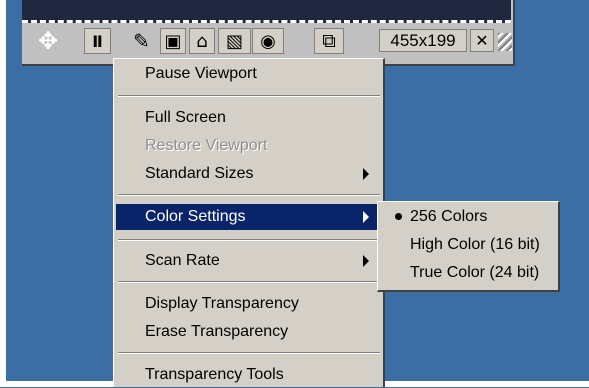 The height and width of the screenshot is (388, 589). I want to click on viewport-window: ✥ Ⅱ ✎ ▣ ⌂ ▧ ◉ ⧉ 455x199 ✕, so click(268, 33).